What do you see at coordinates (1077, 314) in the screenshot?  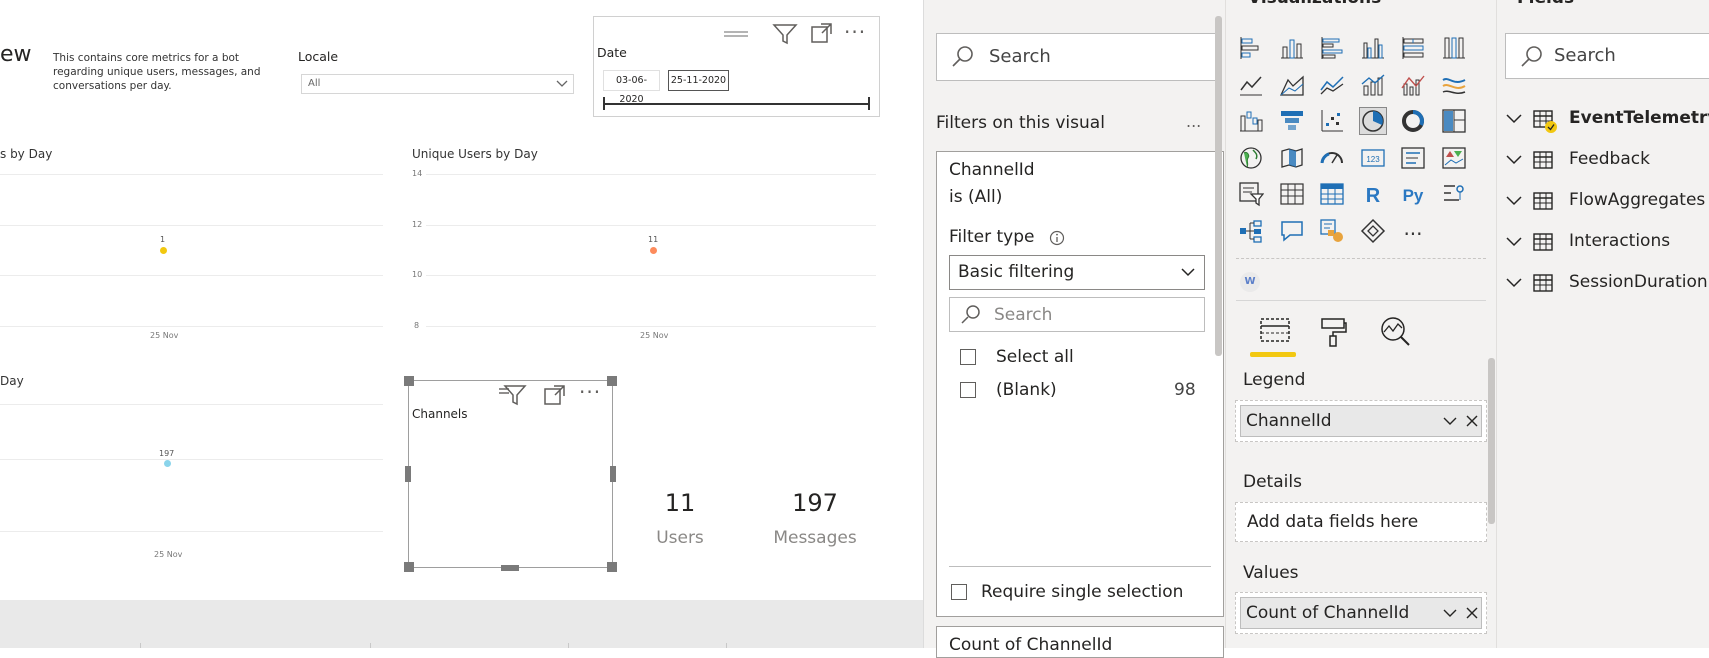 I see `filter-values-search: Search` at bounding box center [1077, 314].